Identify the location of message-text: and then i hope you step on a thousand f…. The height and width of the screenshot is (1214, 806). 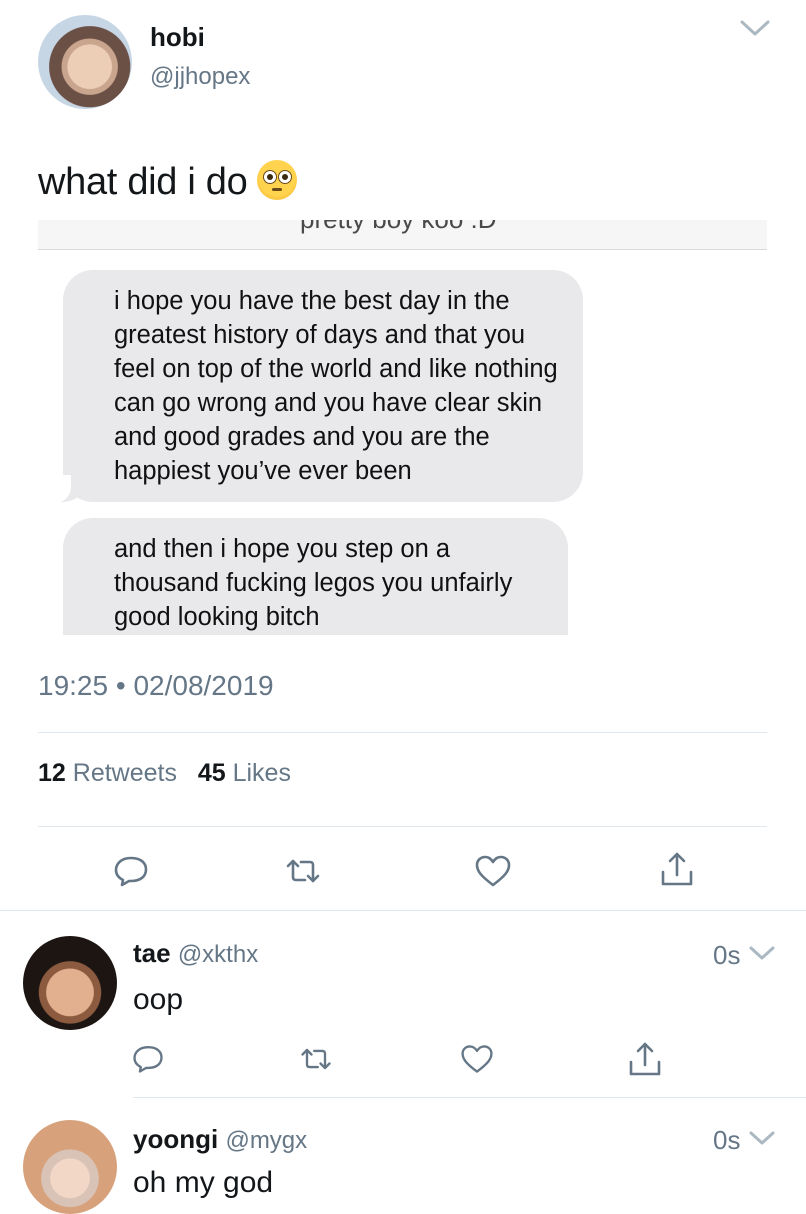
(313, 583).